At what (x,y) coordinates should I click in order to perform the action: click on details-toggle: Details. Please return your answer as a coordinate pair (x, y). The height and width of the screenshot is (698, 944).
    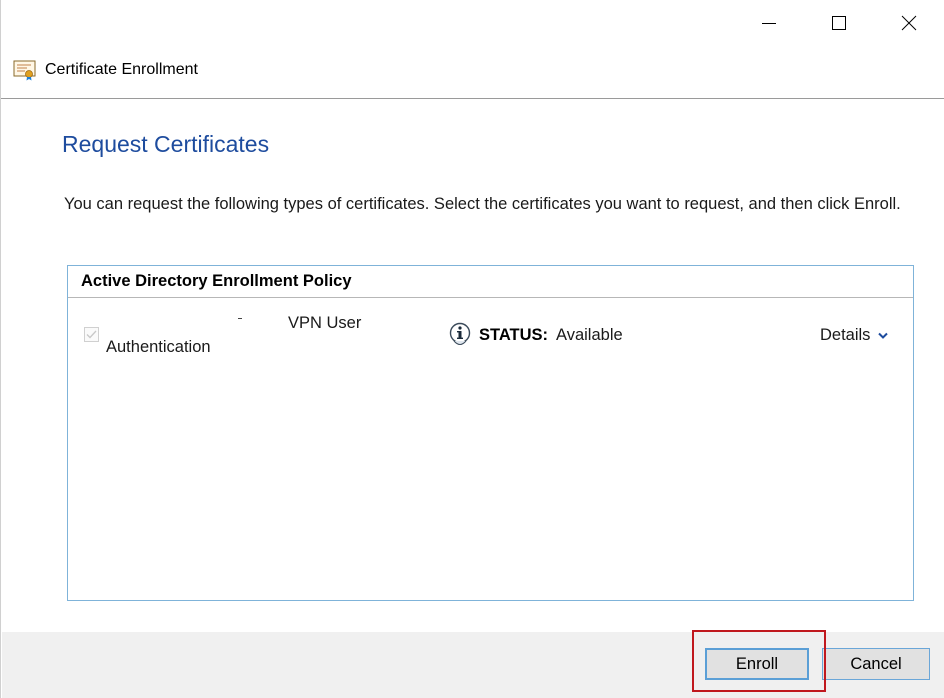
    Looking at the image, I should click on (854, 335).